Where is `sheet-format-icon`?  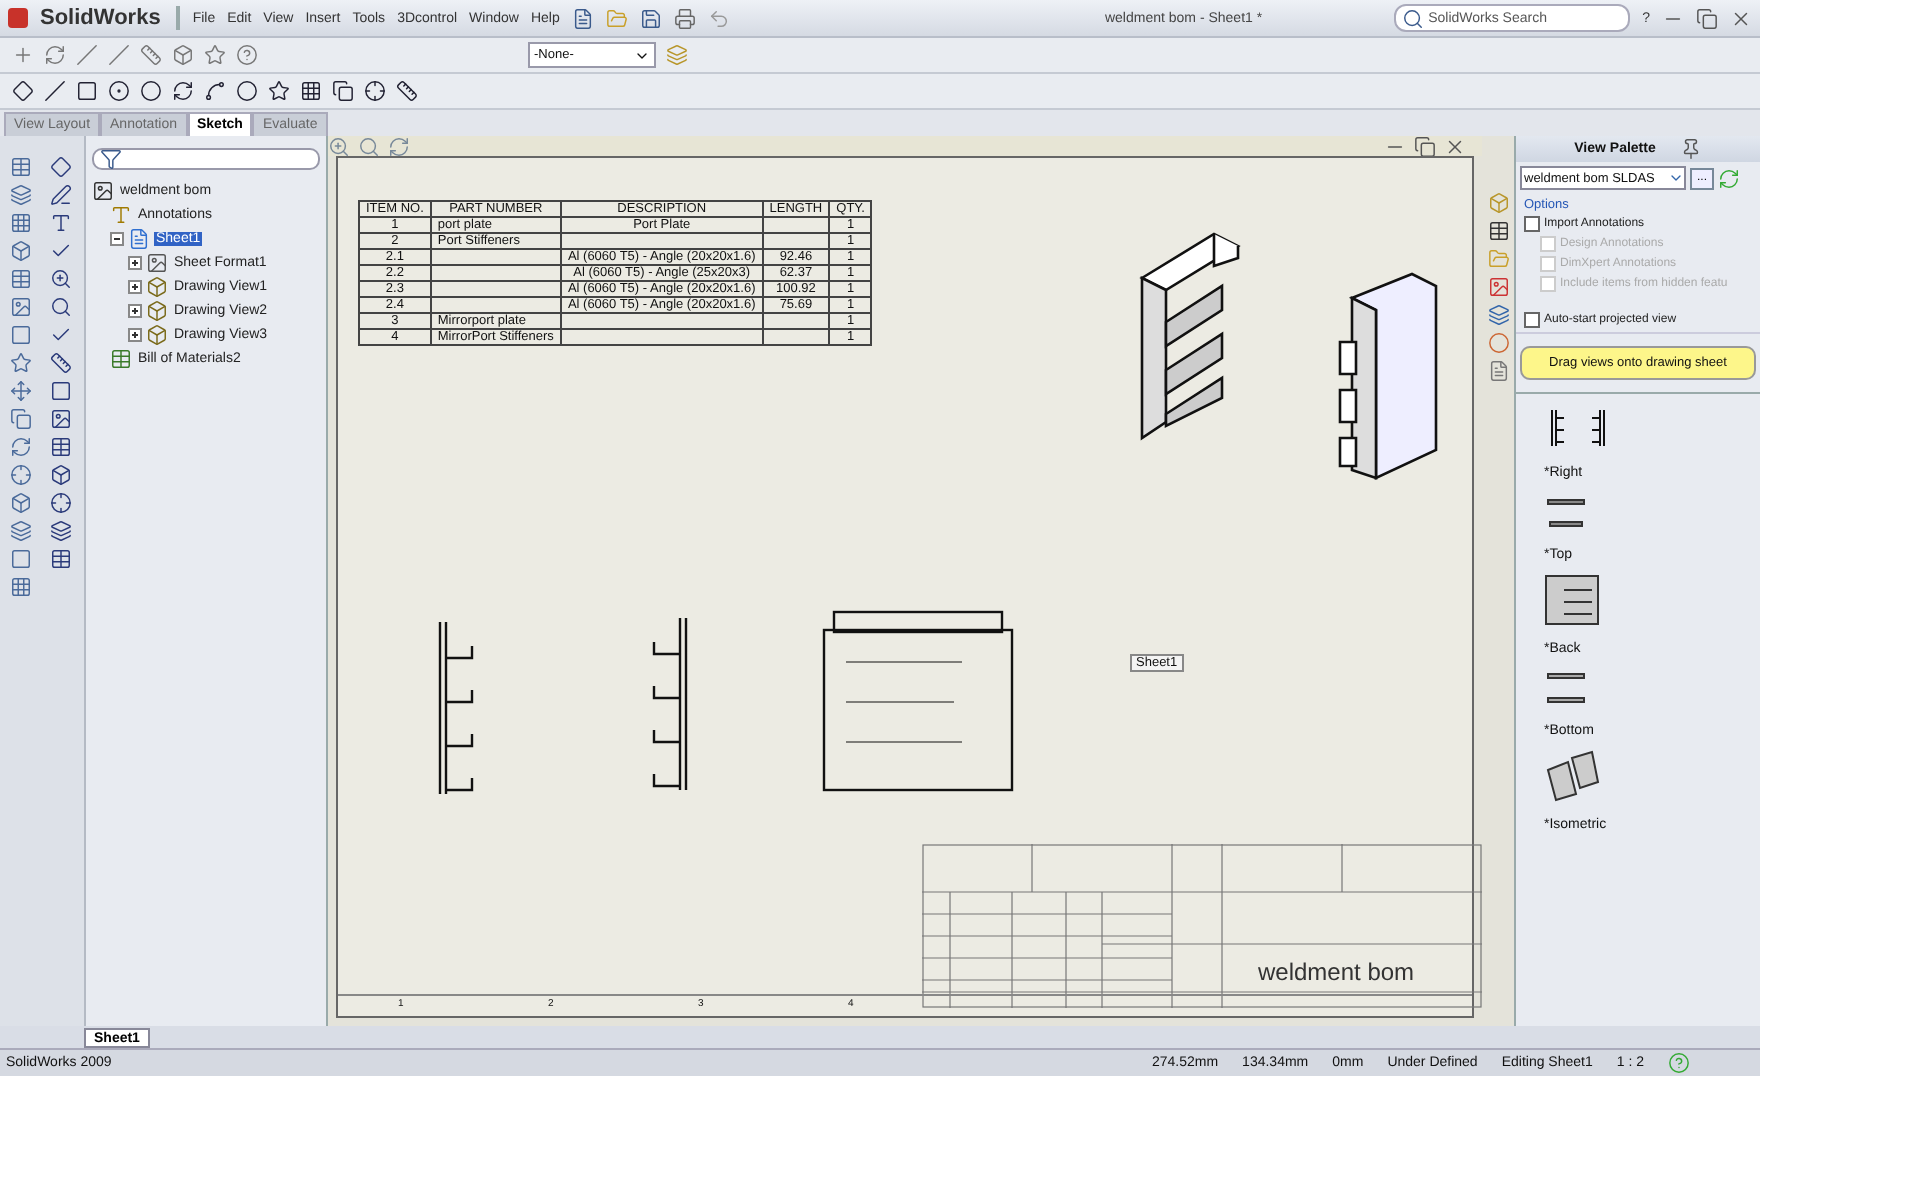
sheet-format-icon is located at coordinates (157, 263).